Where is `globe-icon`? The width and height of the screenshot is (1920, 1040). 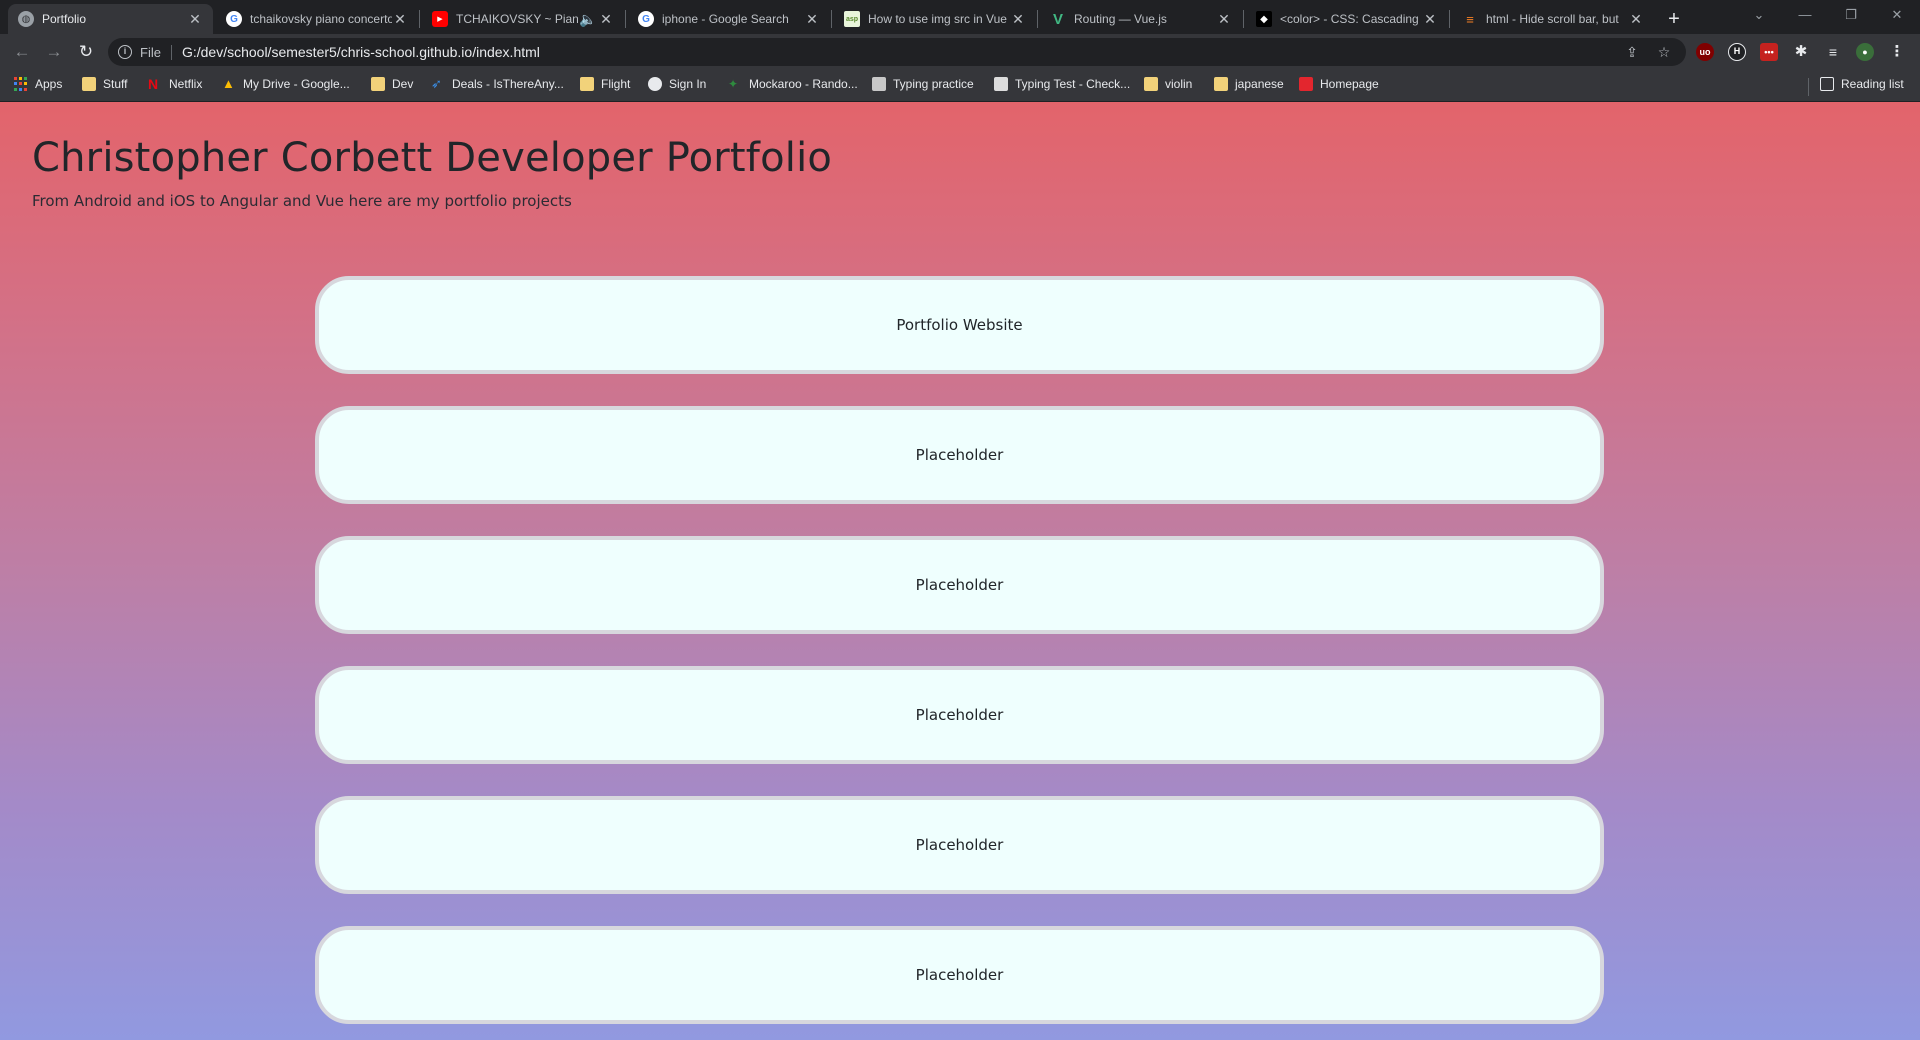 globe-icon is located at coordinates (655, 84).